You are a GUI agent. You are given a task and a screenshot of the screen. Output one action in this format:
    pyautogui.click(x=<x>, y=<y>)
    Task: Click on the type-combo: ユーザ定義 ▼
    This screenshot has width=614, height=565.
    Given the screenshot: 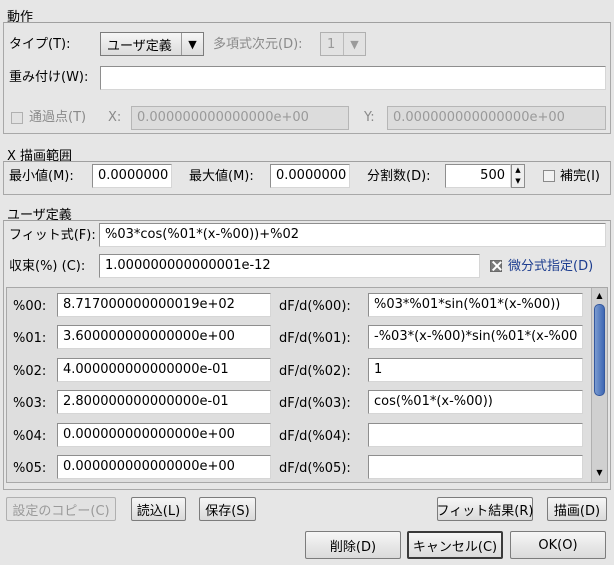 What is the action you would take?
    pyautogui.click(x=152, y=44)
    